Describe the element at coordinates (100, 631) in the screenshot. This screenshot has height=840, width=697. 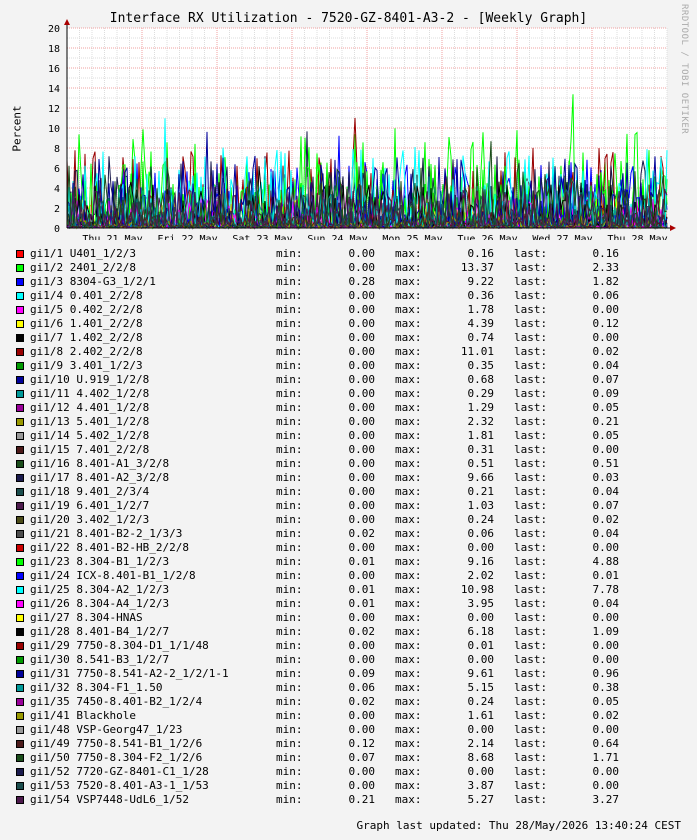
I see `legend-series-name: gi1/28 8.401-B4_1/2/7` at that location.